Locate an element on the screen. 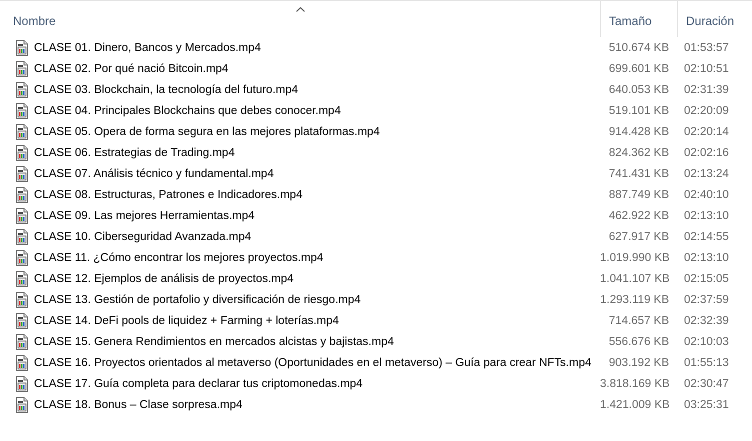 This screenshot has height=441, width=752. file-duration: 03:25:31 is located at coordinates (706, 404).